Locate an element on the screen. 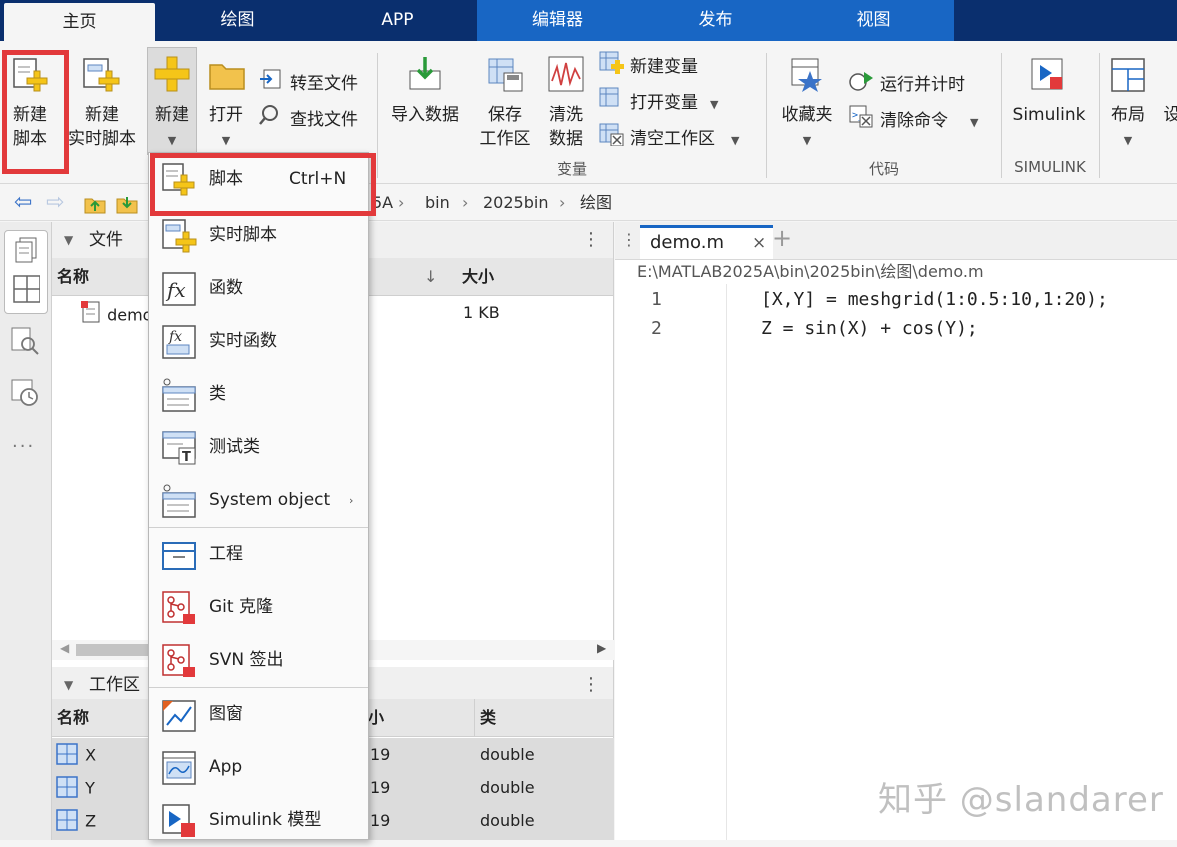 The image size is (1177, 847). open-variable-button: 打开变量 ▼ is located at coordinates (658, 101).